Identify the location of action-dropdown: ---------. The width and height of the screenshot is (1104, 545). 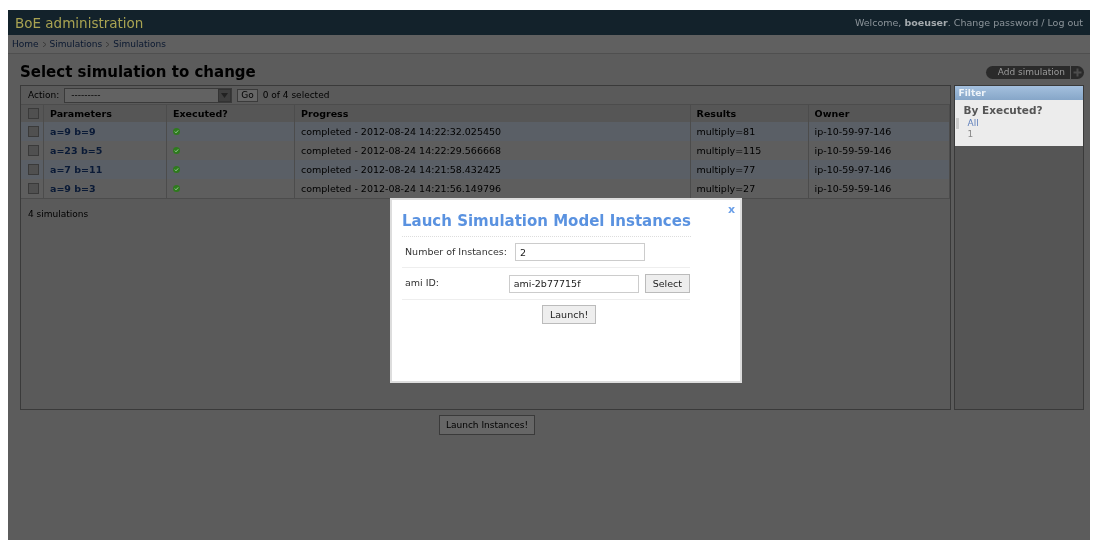
(148, 95).